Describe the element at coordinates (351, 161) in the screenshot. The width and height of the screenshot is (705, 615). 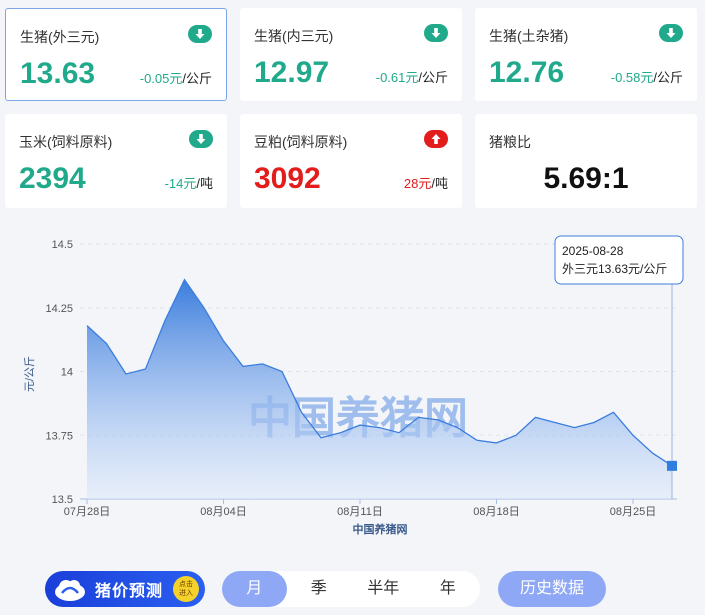
I see `price-card-soymeal: 豆粕(饲料原料) 3092 28元/吨` at that location.